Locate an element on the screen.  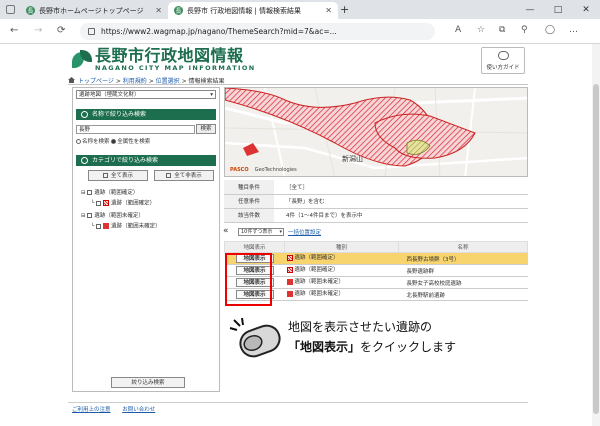
site-logo: 長野市行政地図情報 NAGANO CITY MAP INFORMATION is located at coordinates (164, 60).